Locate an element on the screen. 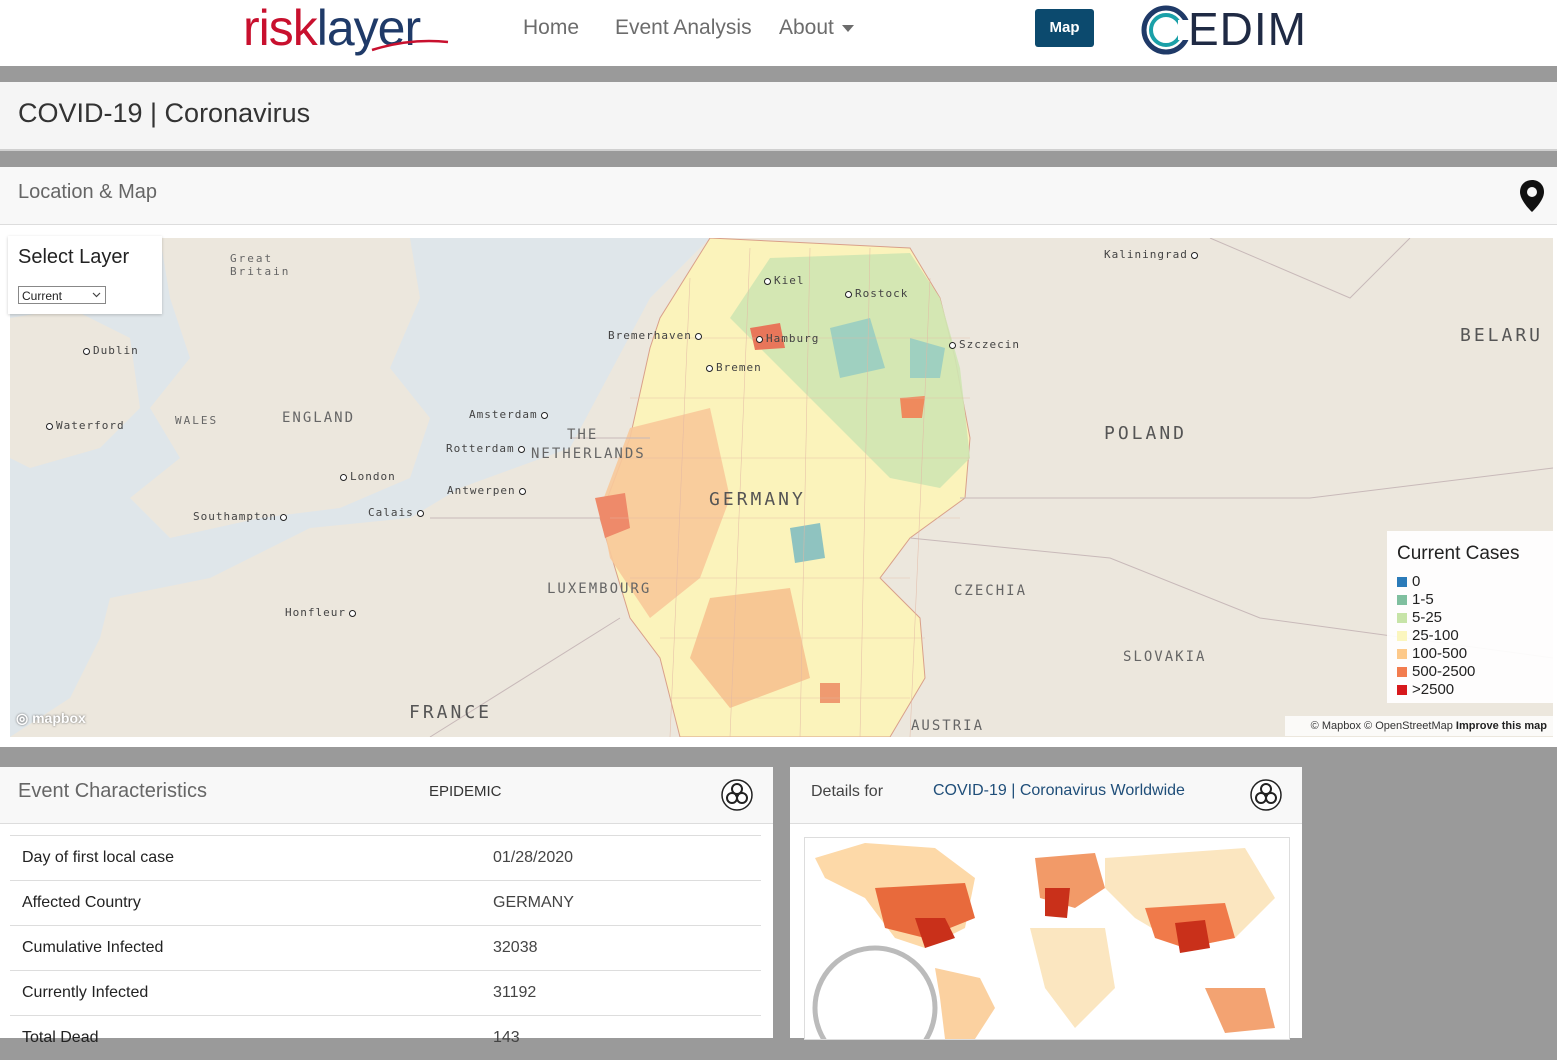 Image resolution: width=1557 pixels, height=1060 pixels. map-country-poland: POLAND is located at coordinates (1146, 433).